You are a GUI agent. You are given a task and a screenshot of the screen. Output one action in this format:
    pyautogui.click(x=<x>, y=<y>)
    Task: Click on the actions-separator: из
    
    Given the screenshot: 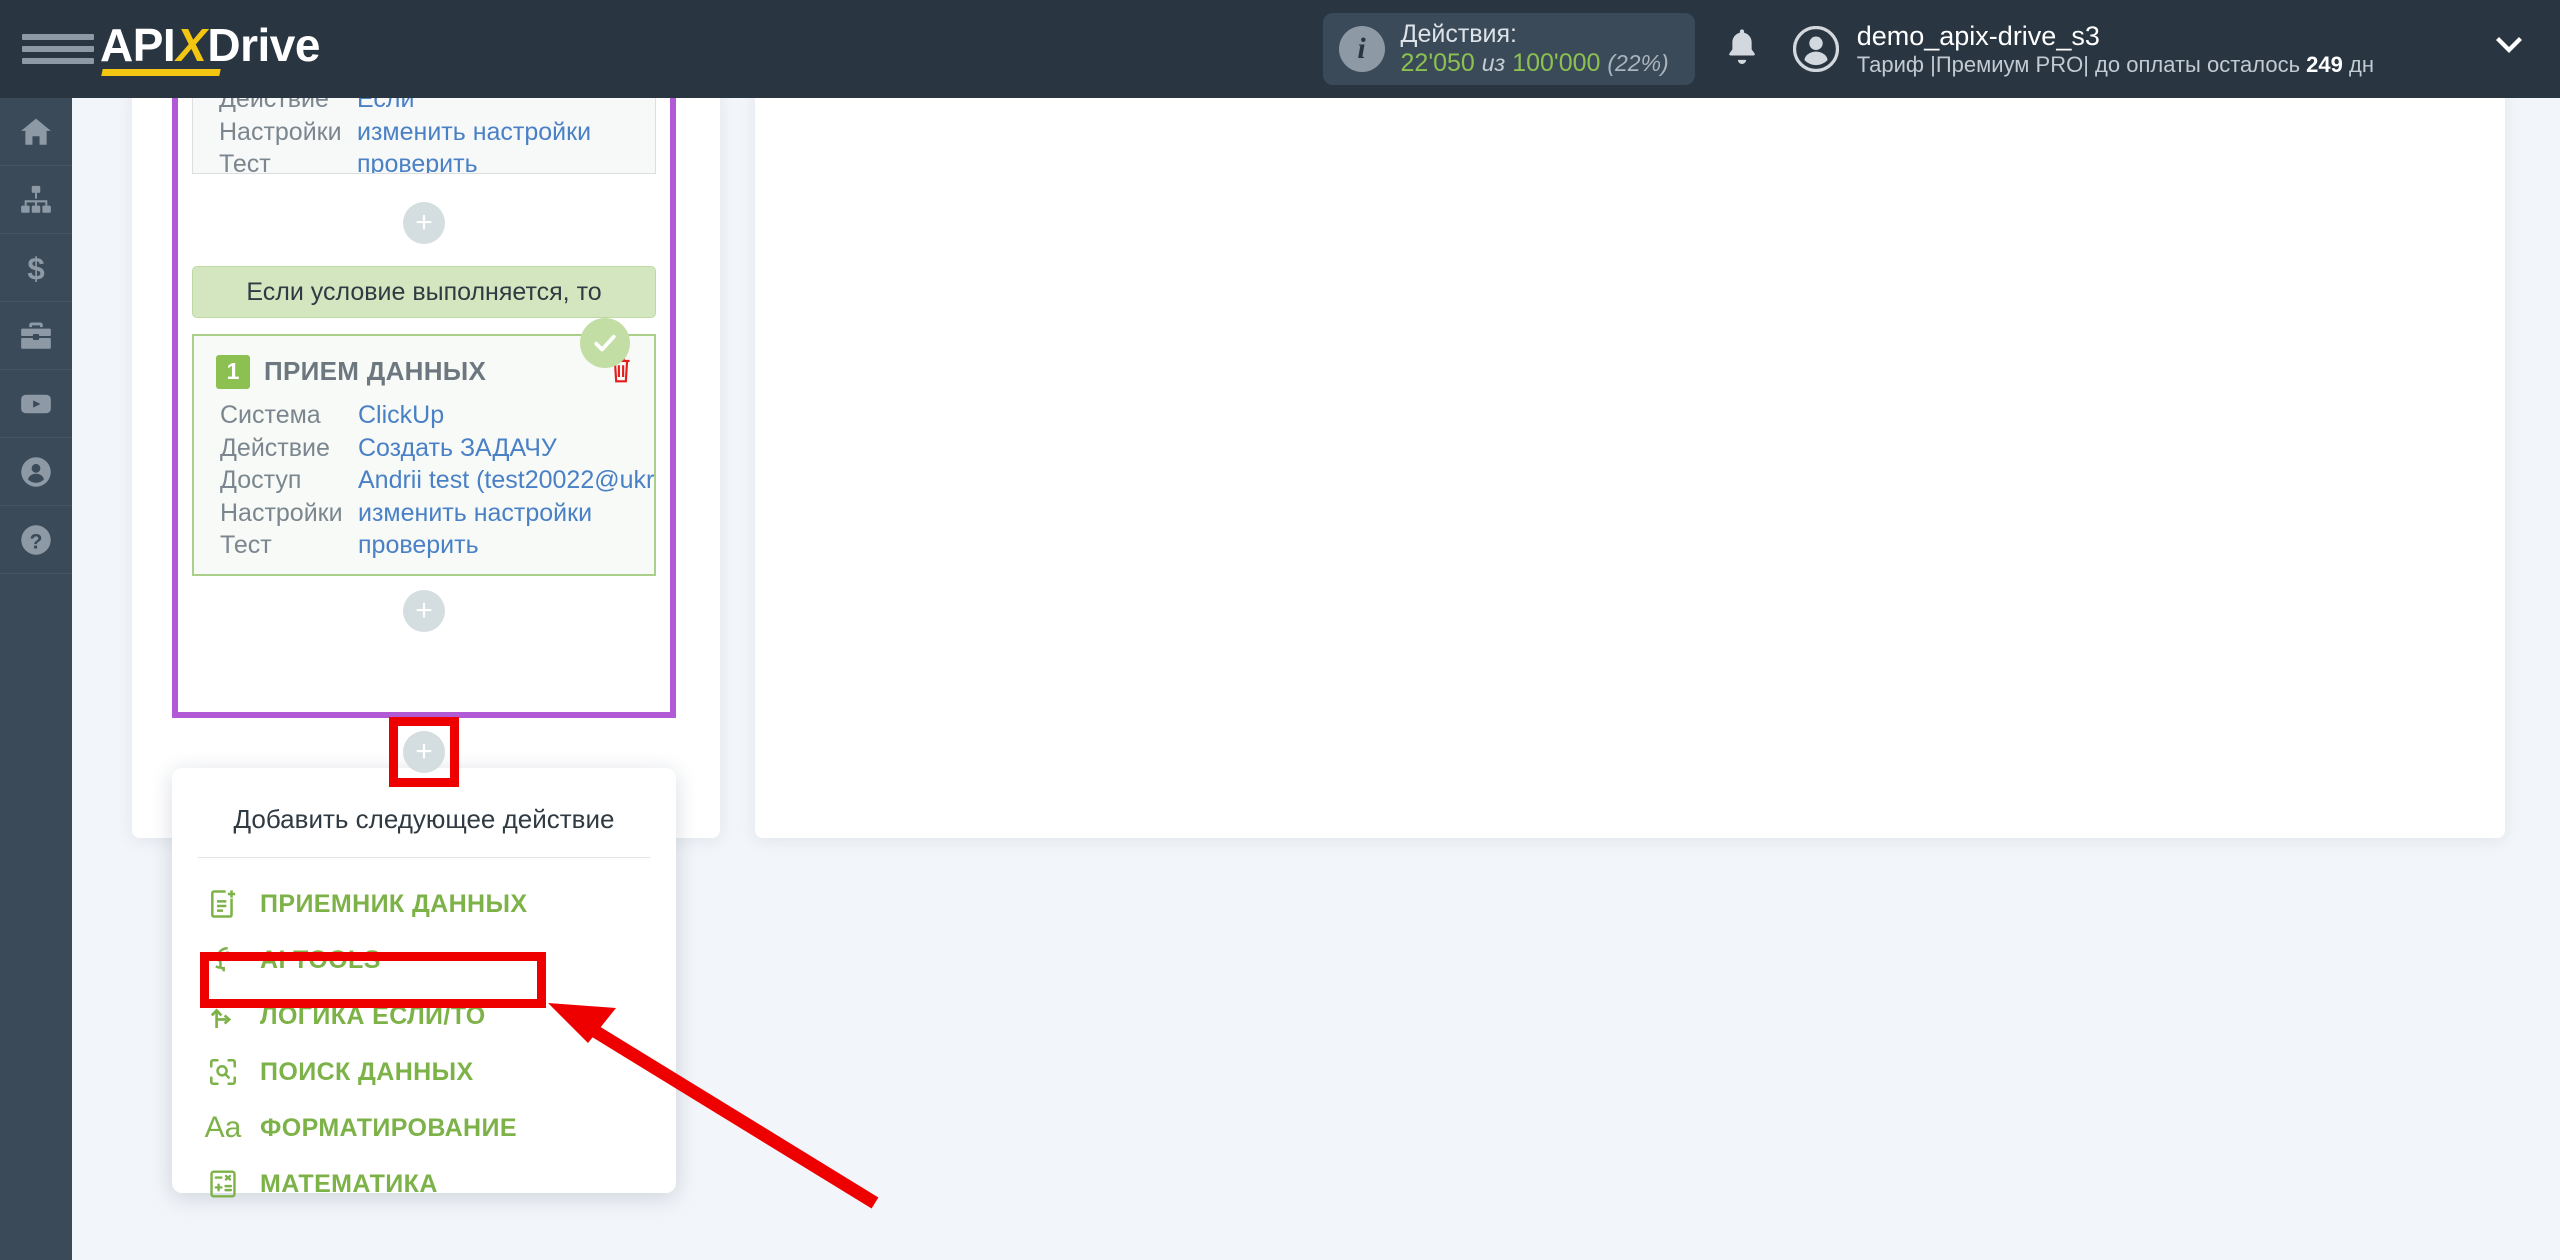 What is the action you would take?
    pyautogui.click(x=1493, y=63)
    